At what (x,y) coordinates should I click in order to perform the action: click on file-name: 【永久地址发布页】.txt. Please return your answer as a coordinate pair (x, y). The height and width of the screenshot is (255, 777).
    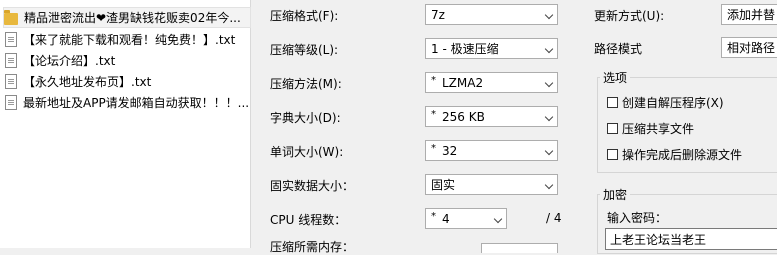
    Looking at the image, I should click on (87, 82).